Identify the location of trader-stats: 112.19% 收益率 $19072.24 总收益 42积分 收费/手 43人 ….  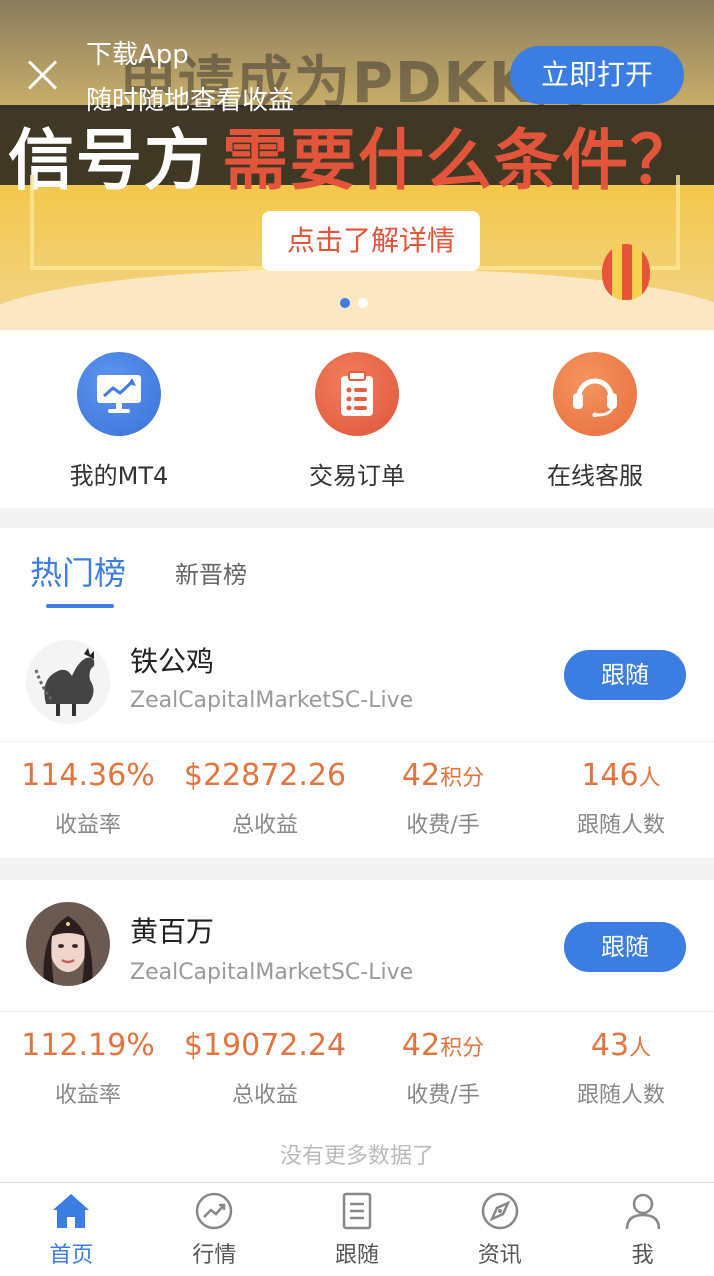
(357, 1070).